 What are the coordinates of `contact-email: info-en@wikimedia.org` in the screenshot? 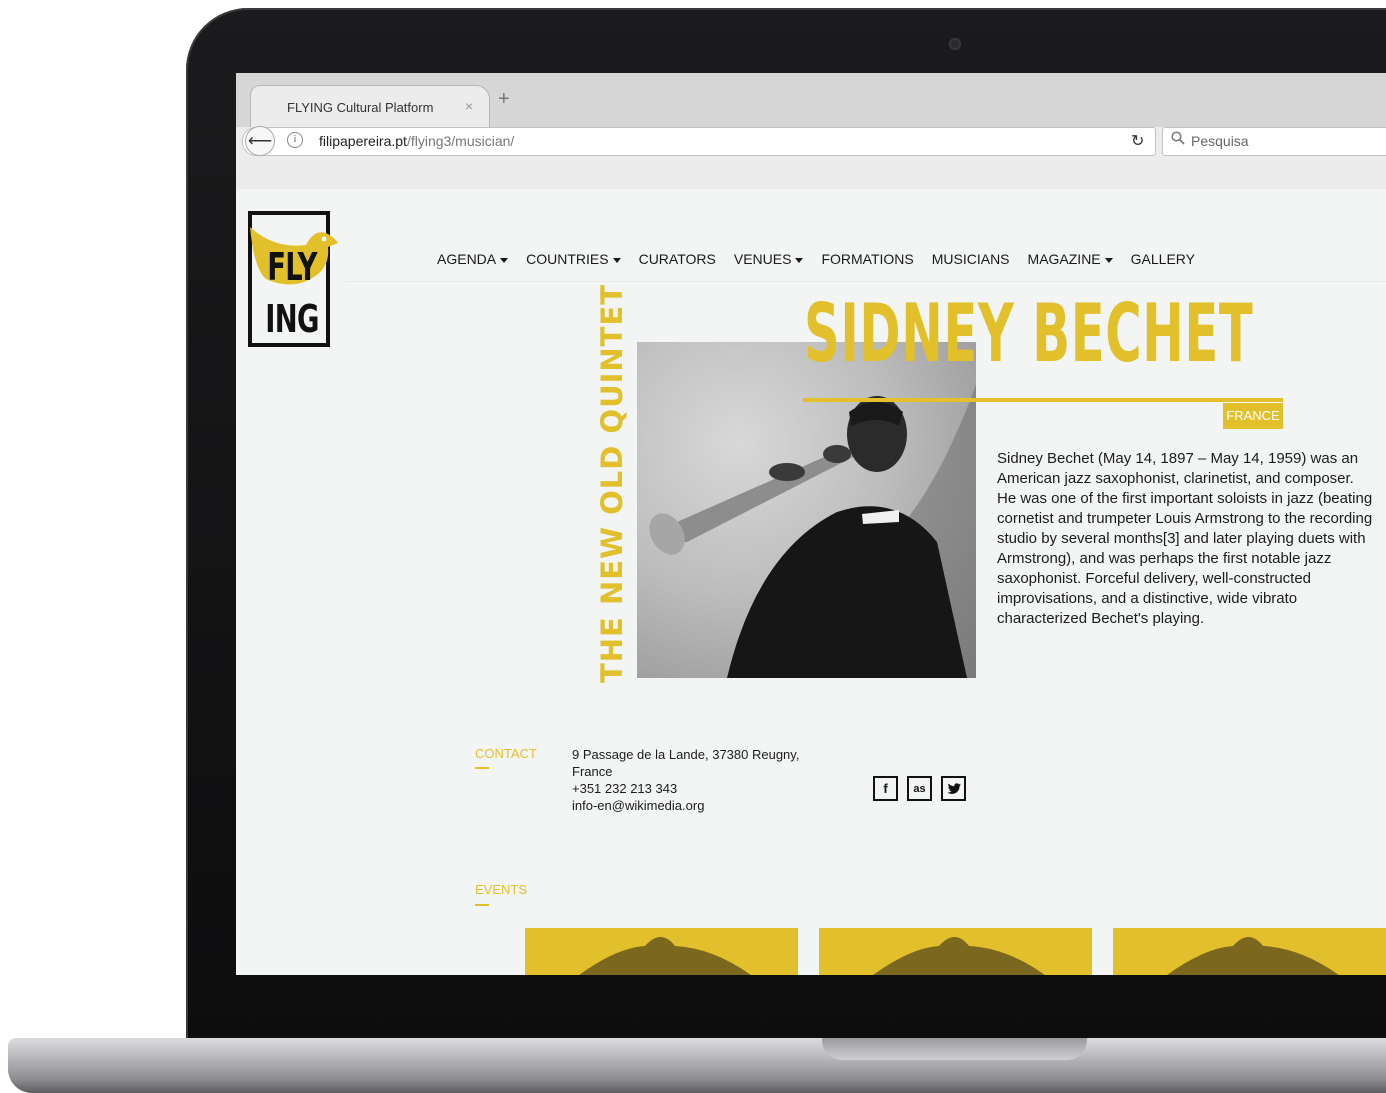 It's located at (702, 805).